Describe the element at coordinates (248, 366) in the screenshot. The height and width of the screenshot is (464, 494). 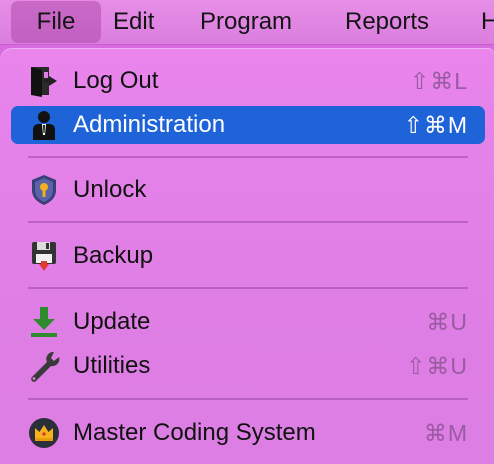
I see `menu-item-utilities: Utilities ⇧⌘U` at that location.